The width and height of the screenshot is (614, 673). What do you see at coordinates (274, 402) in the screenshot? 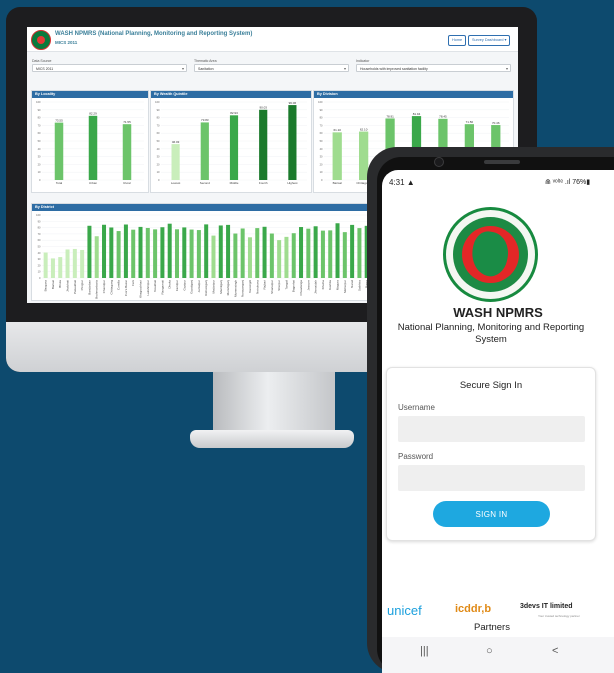
I see `monitor-stand` at bounding box center [274, 402].